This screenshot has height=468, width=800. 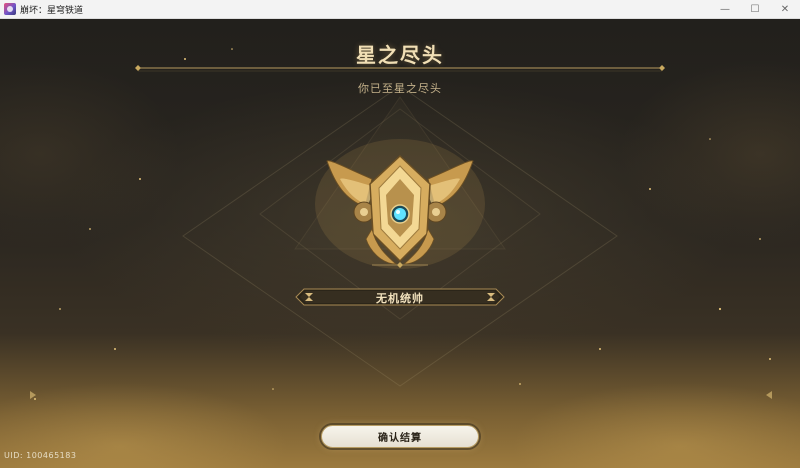 I want to click on window-controls: — ☐ ✕, so click(x=755, y=9).